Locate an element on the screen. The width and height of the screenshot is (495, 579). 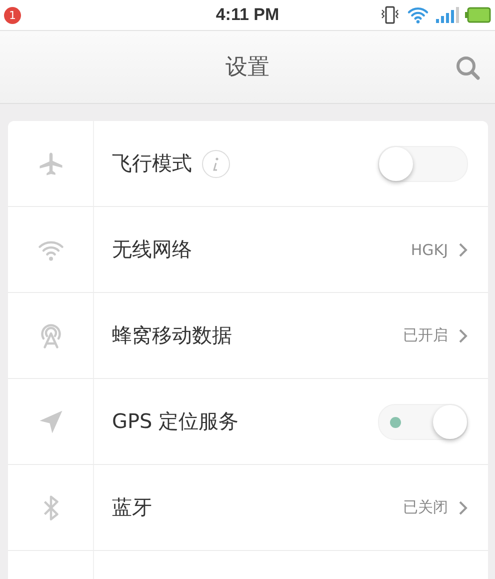
status-time: 4:11 PM is located at coordinates (248, 15).